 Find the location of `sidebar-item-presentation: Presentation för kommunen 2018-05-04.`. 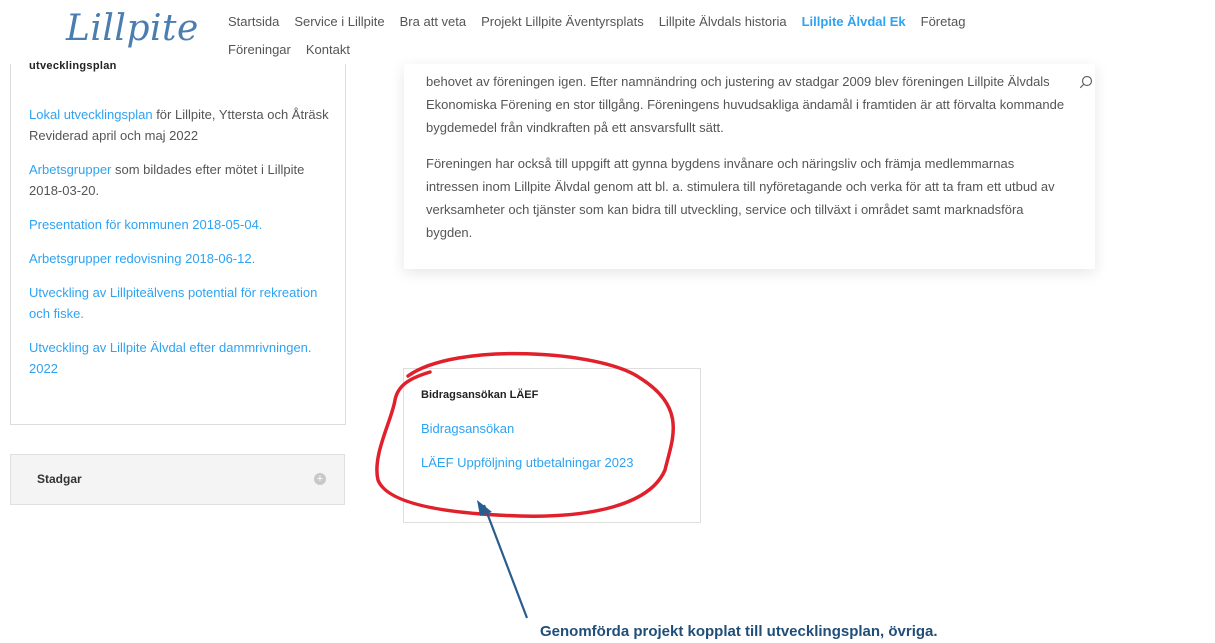

sidebar-item-presentation: Presentation för kommunen 2018-05-04. is located at coordinates (185, 224).